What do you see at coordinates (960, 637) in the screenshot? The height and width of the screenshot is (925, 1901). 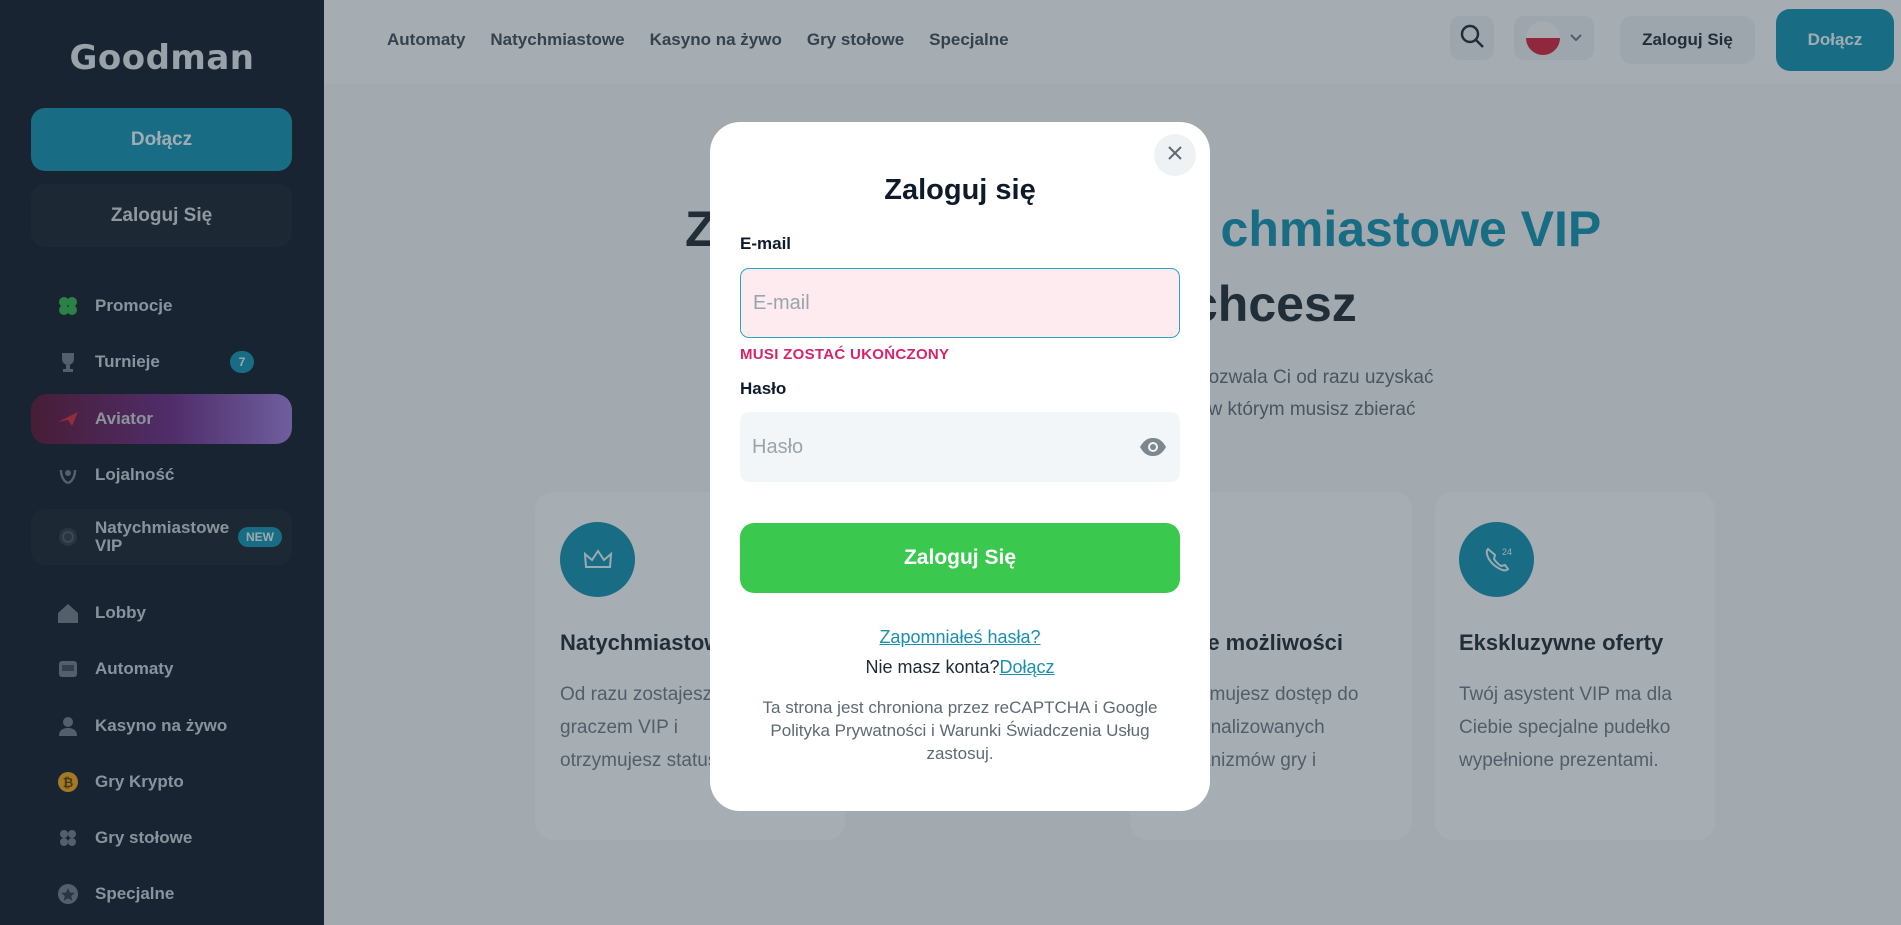 I see `forgot-password-link: Zapomniałeś hasła?` at bounding box center [960, 637].